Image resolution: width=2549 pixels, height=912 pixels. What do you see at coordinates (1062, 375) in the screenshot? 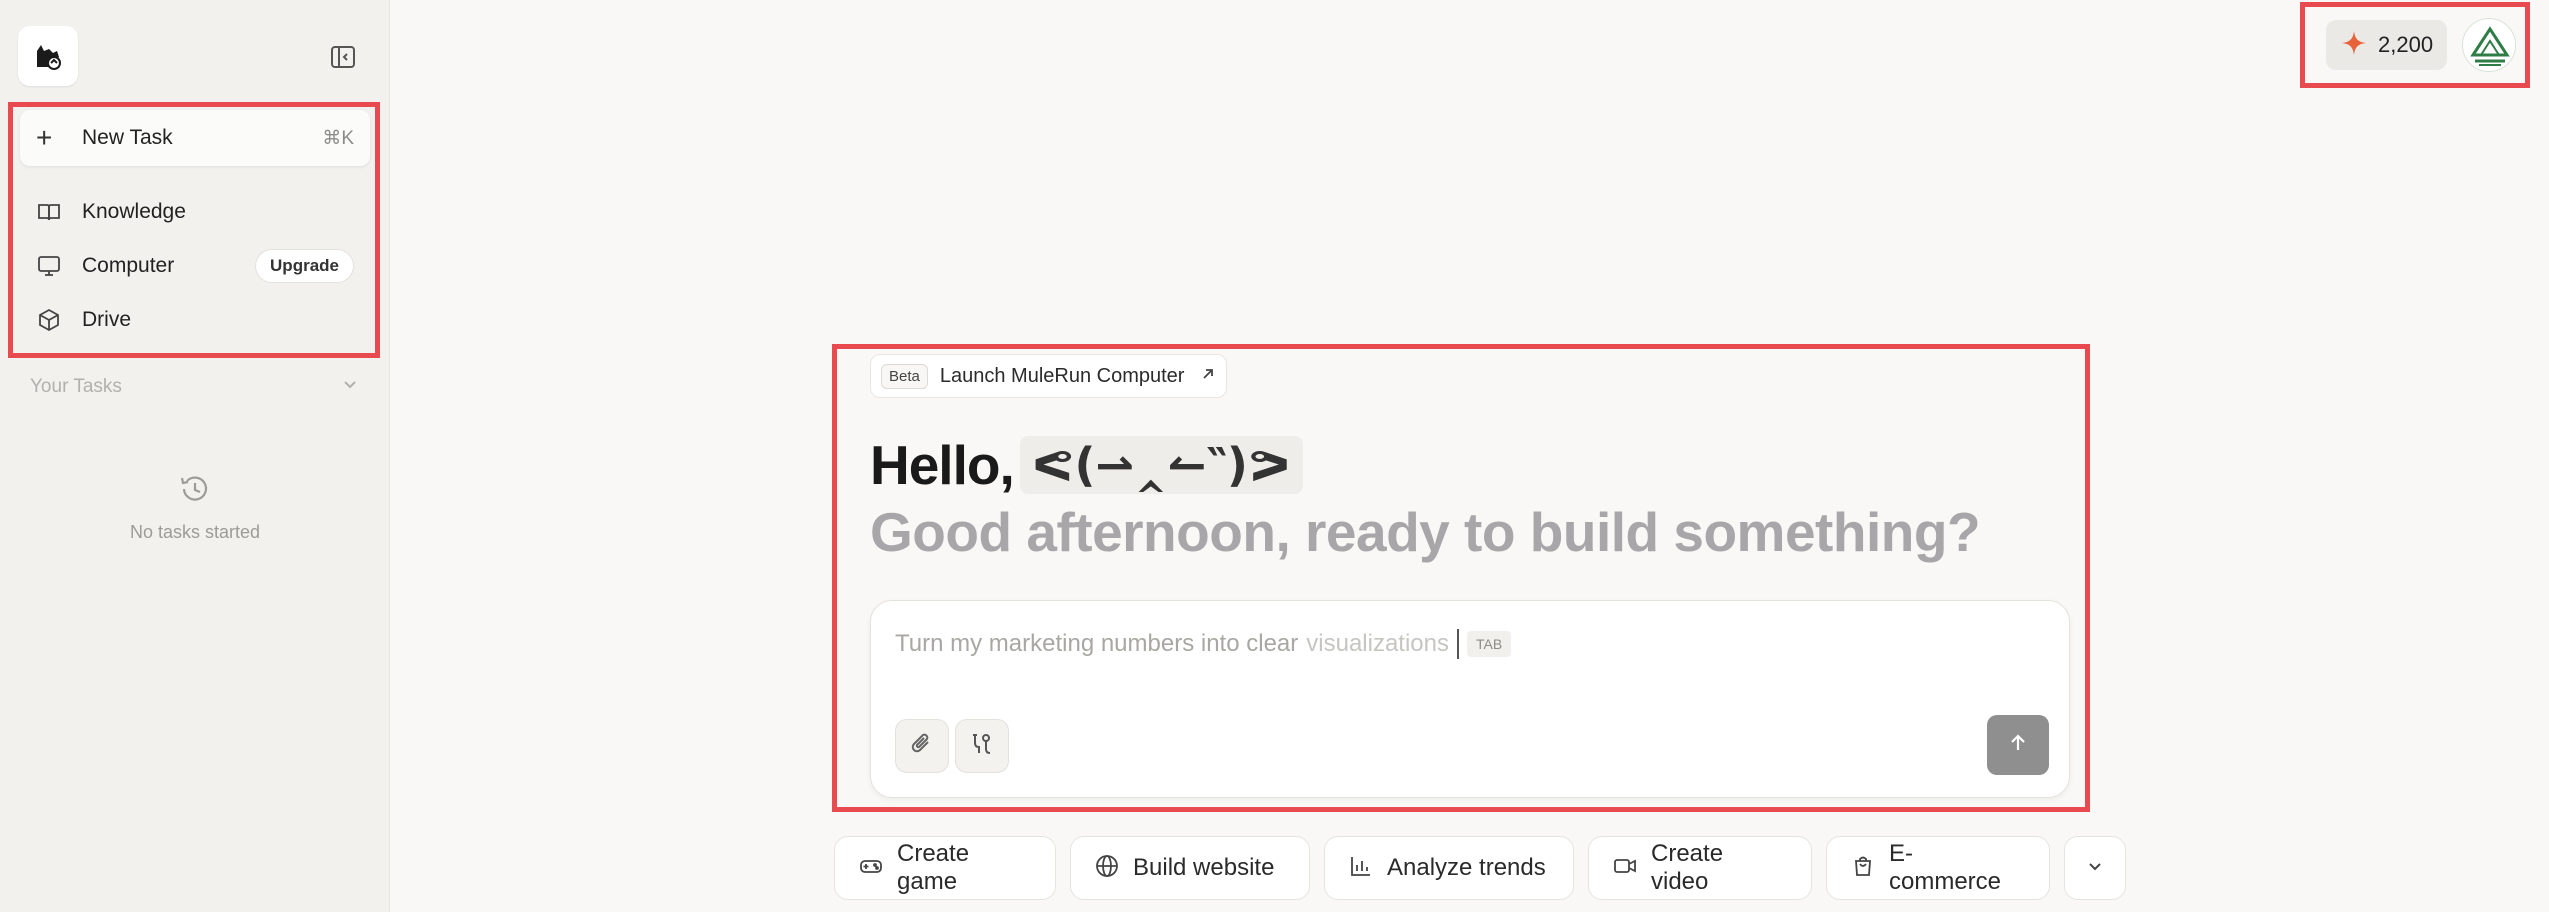
I see `launch-computer-label: Launch MuleRun Computer` at bounding box center [1062, 375].